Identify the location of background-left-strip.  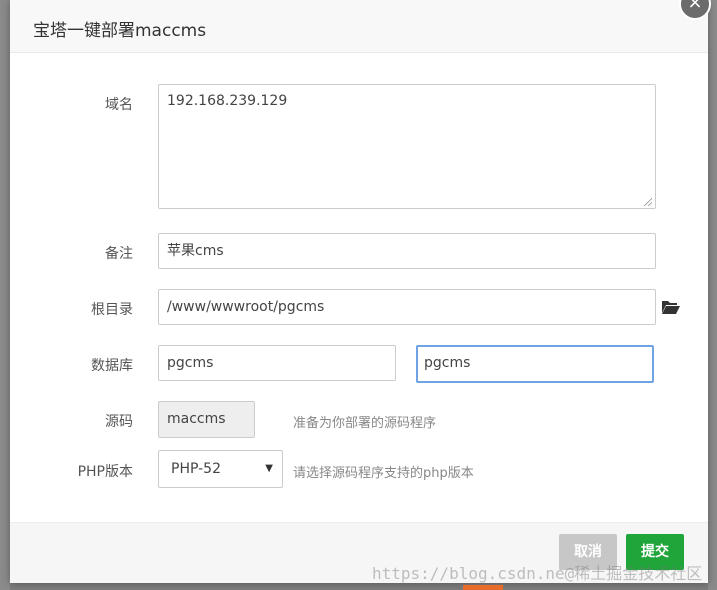
(5, 295).